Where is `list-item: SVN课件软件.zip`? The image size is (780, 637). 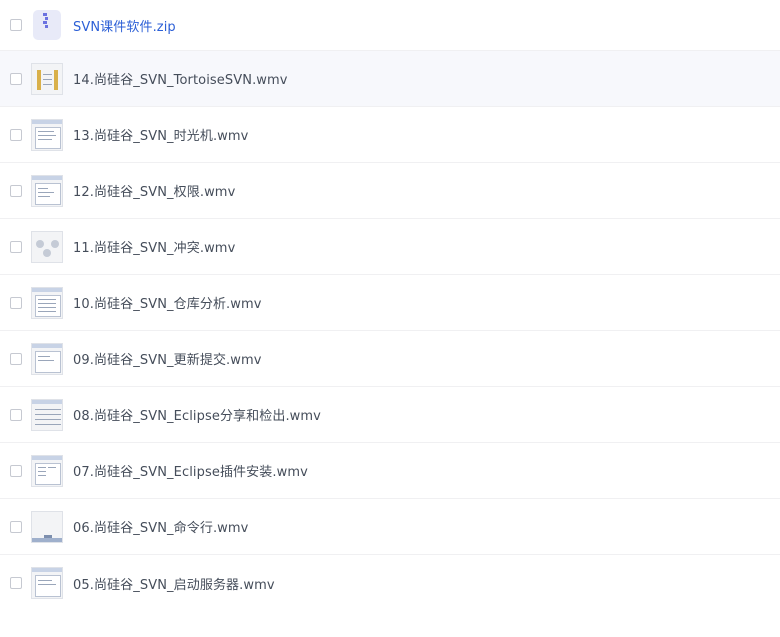
list-item: SVN课件软件.zip is located at coordinates (390, 25).